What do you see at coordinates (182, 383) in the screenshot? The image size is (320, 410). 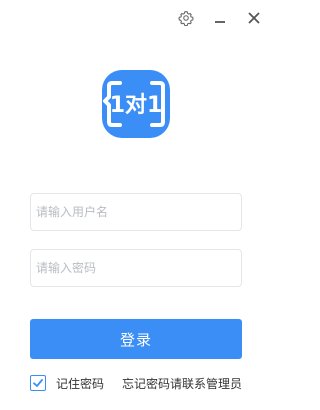 I see `forgot-password-link: 忘记密码请联系管理员` at bounding box center [182, 383].